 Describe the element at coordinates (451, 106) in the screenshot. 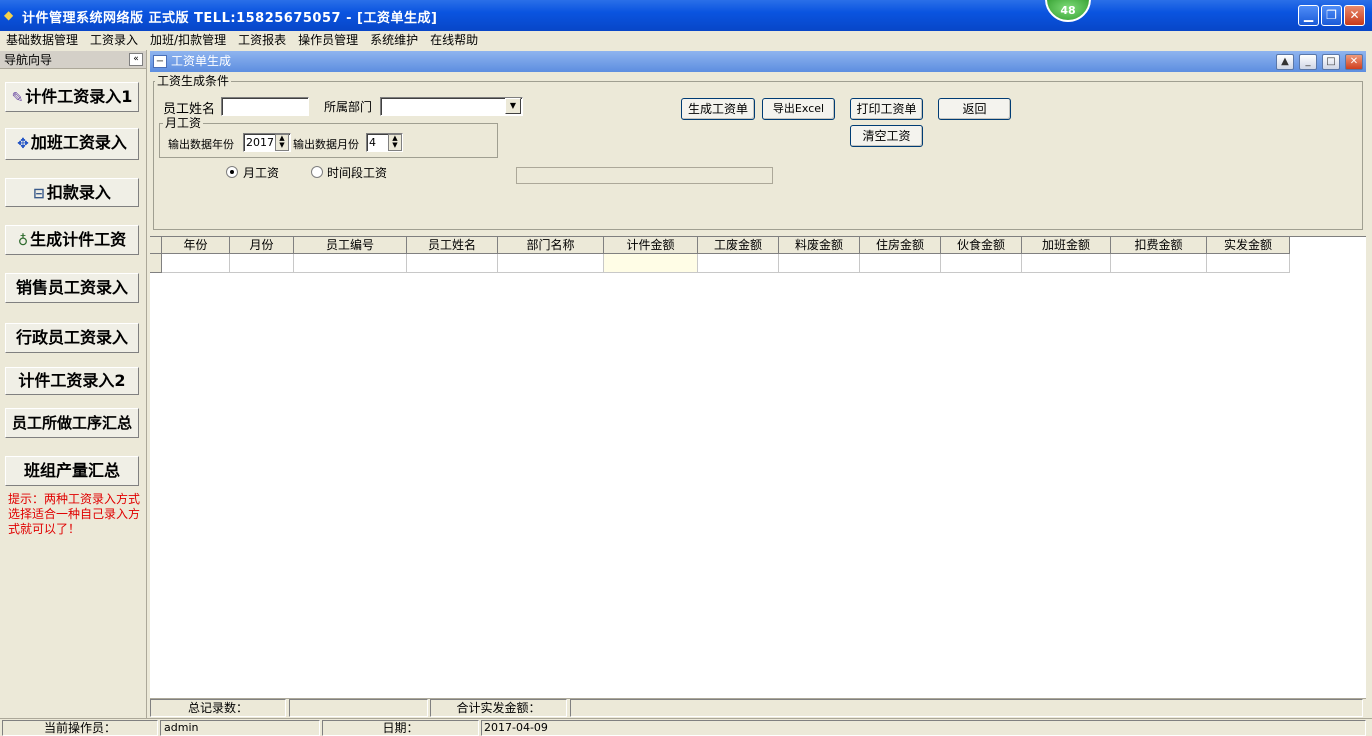

I see `department-select` at that location.